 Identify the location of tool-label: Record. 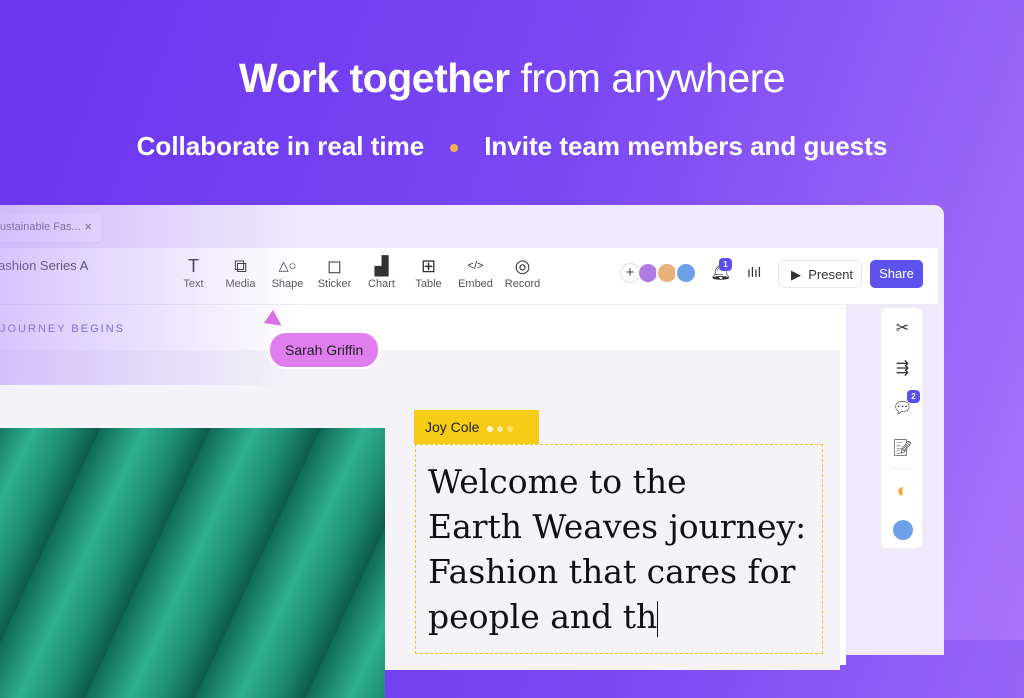
(522, 284).